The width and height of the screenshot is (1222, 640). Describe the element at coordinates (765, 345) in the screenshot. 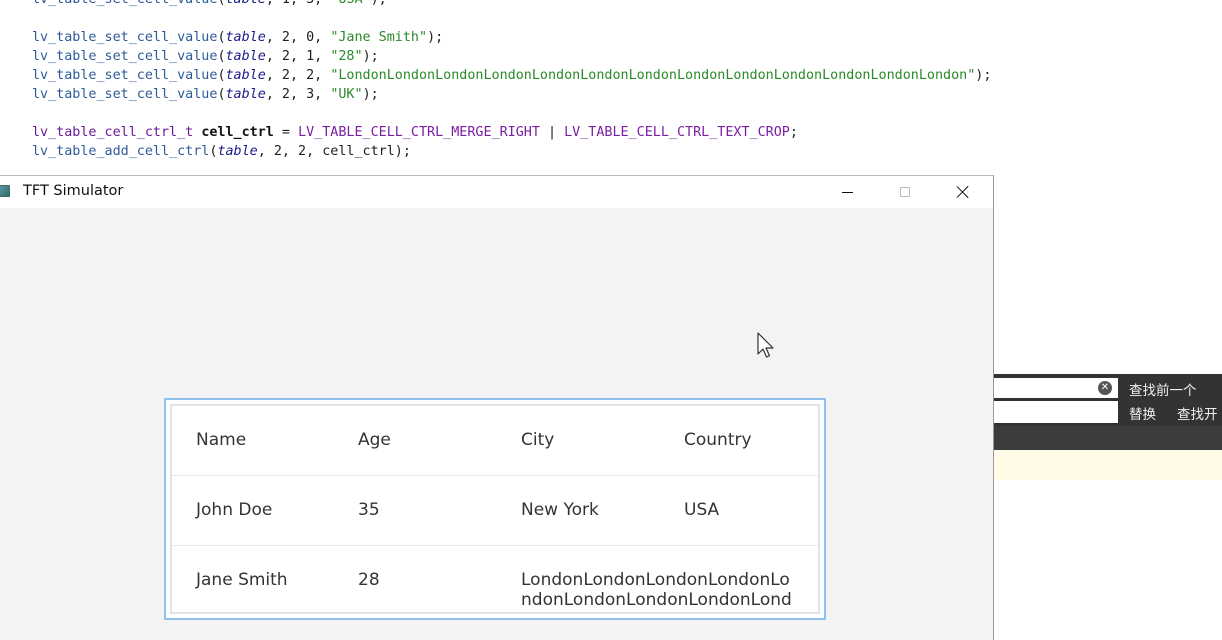

I see `mouse-cursor-icon` at that location.